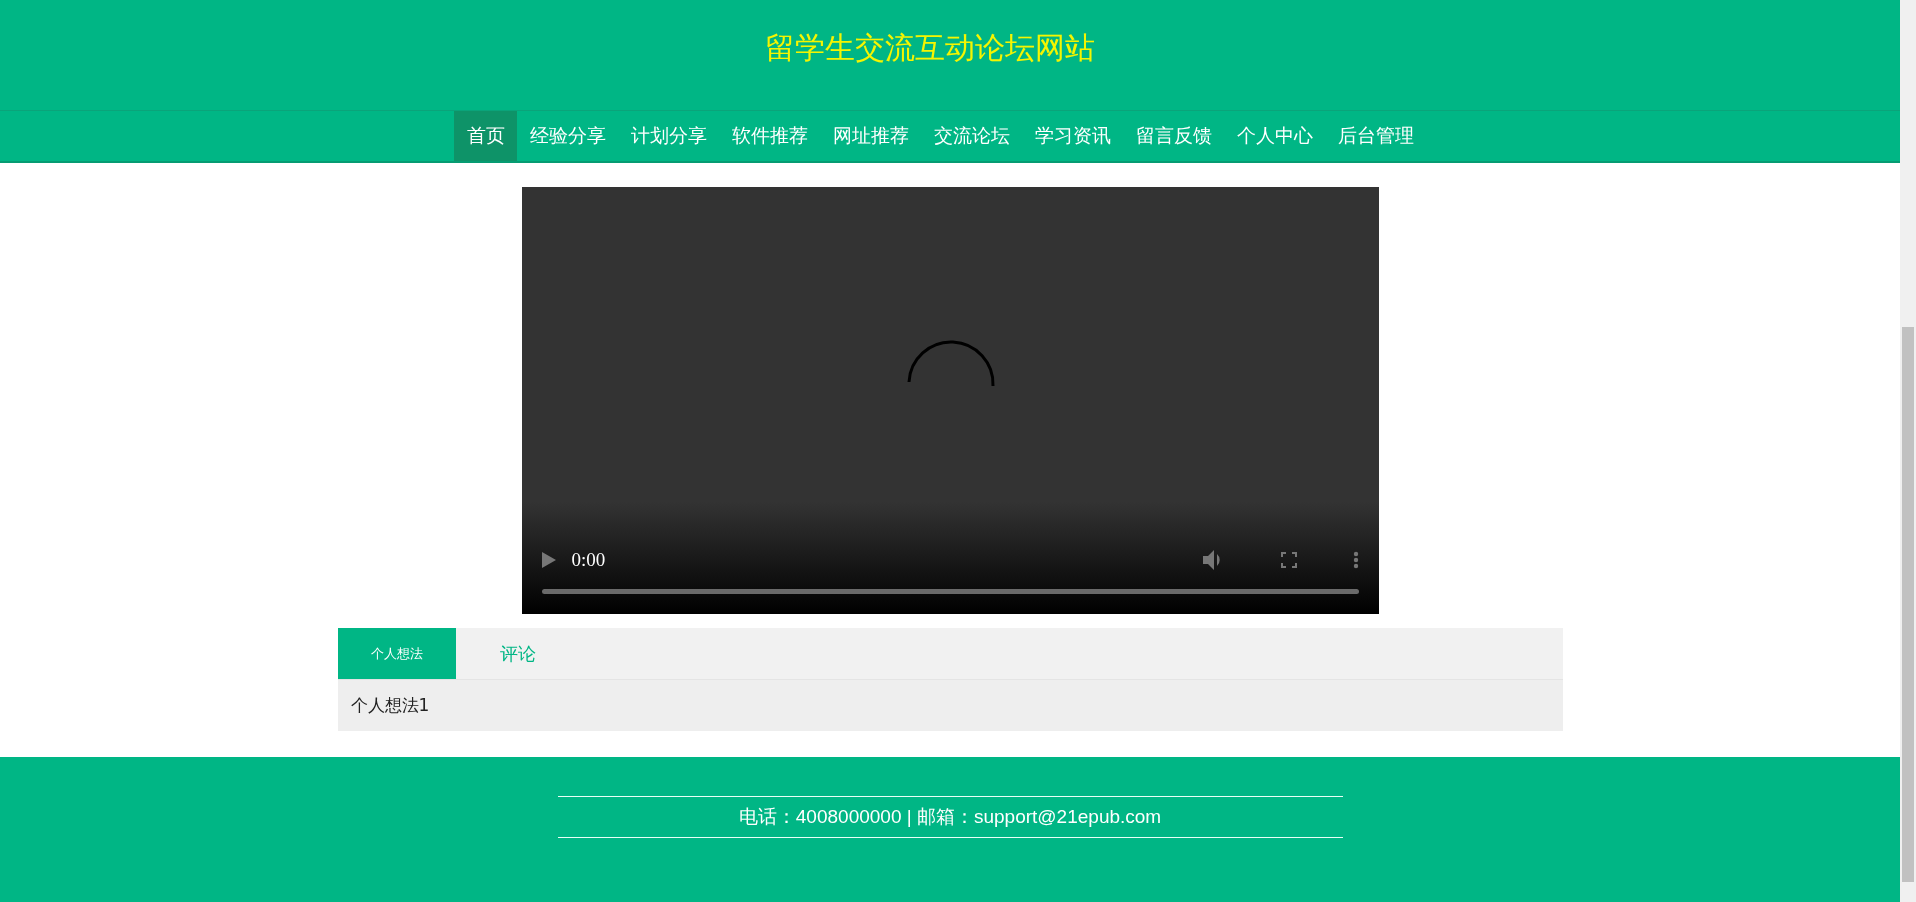 The image size is (1916, 902). I want to click on nav-link: 留言反馈, so click(1173, 136).